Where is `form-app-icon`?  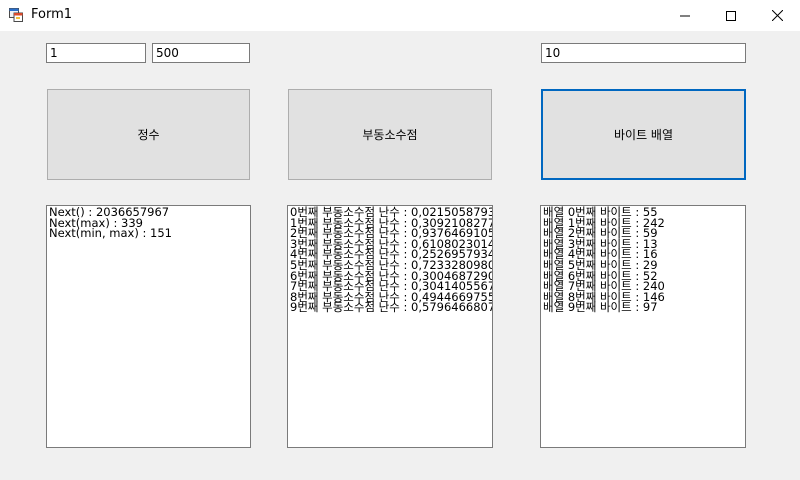 form-app-icon is located at coordinates (16, 15).